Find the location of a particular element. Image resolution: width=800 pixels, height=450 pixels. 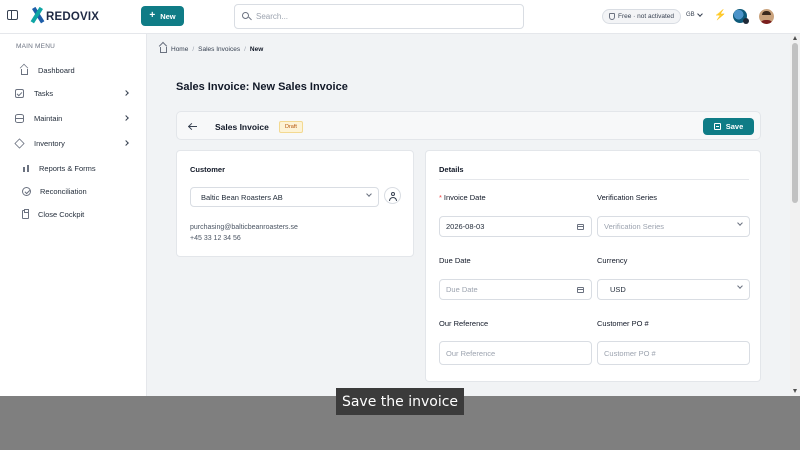

instruction-caption: Save the invoice is located at coordinates (400, 401).